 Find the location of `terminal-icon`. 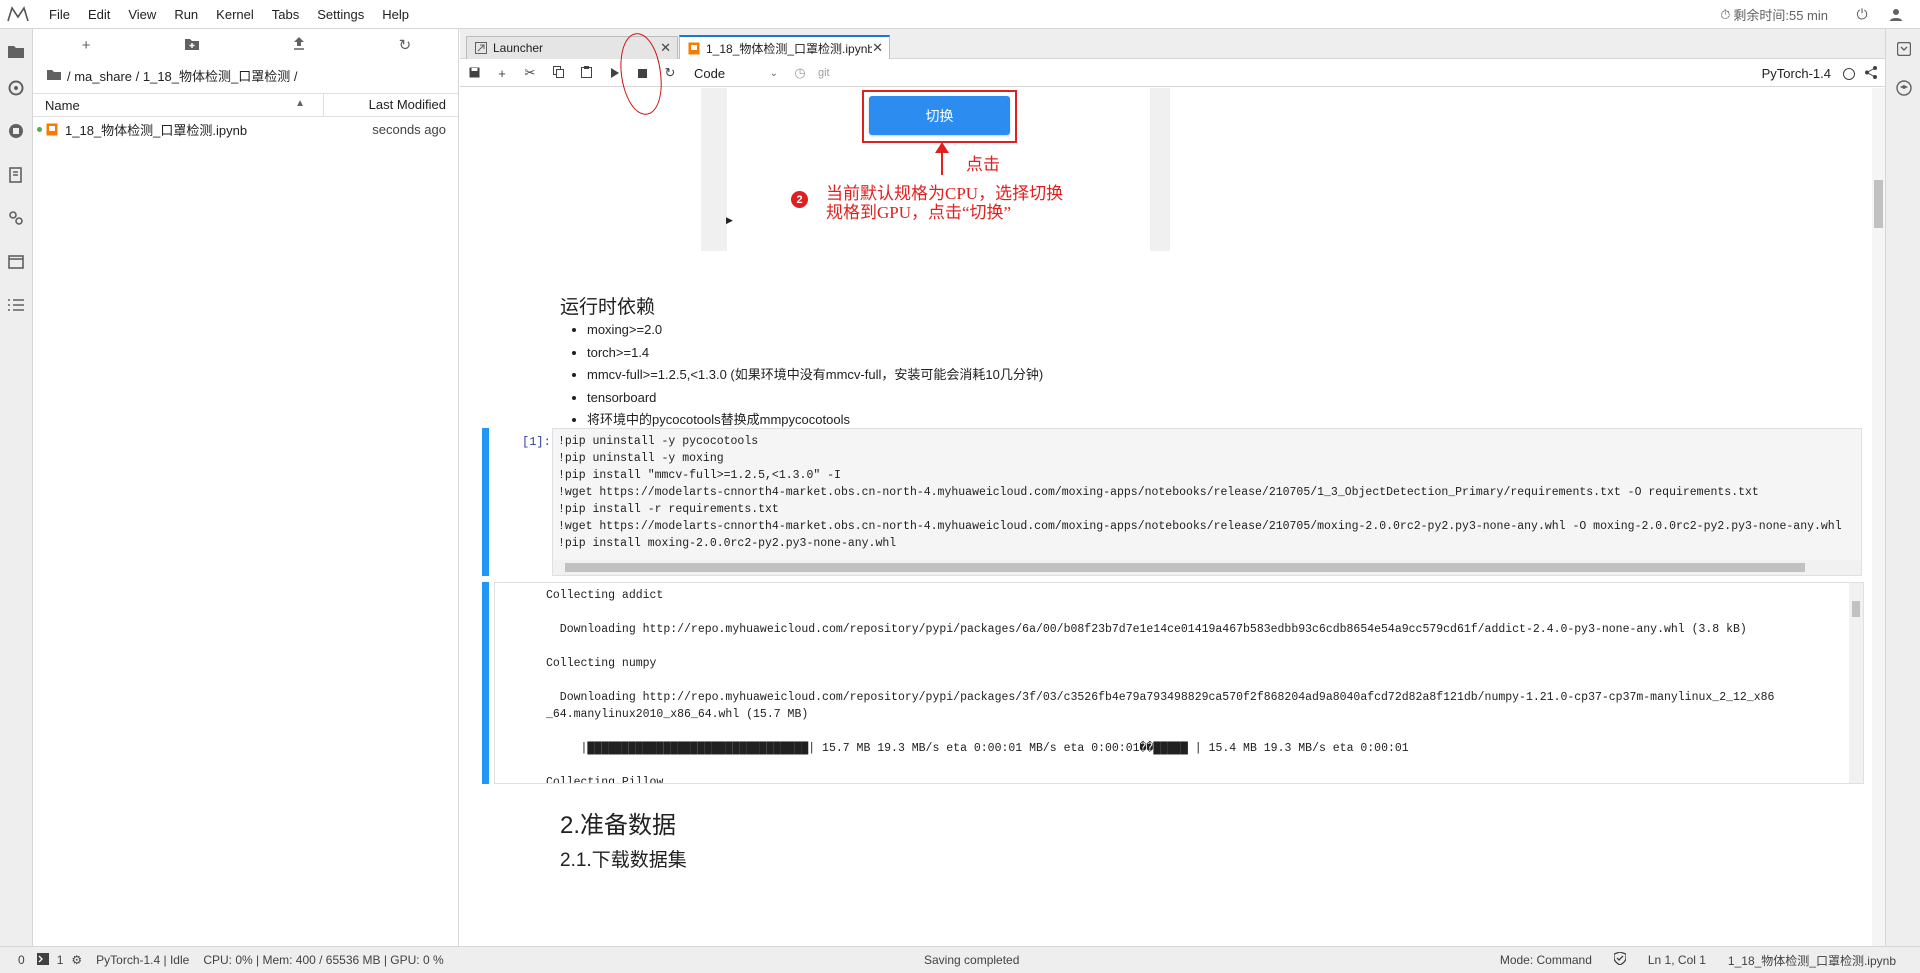

terminal-icon is located at coordinates (42, 960).